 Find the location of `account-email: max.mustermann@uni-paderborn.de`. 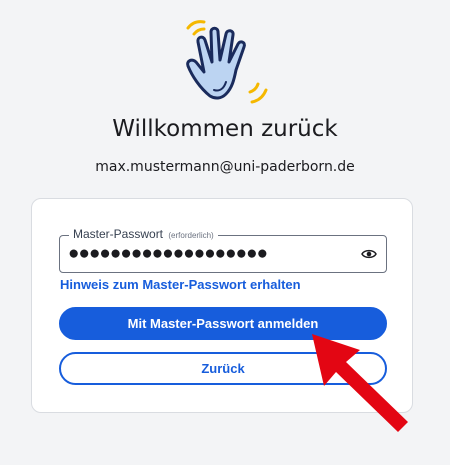

account-email: max.mustermann@uni-paderborn.de is located at coordinates (225, 167).